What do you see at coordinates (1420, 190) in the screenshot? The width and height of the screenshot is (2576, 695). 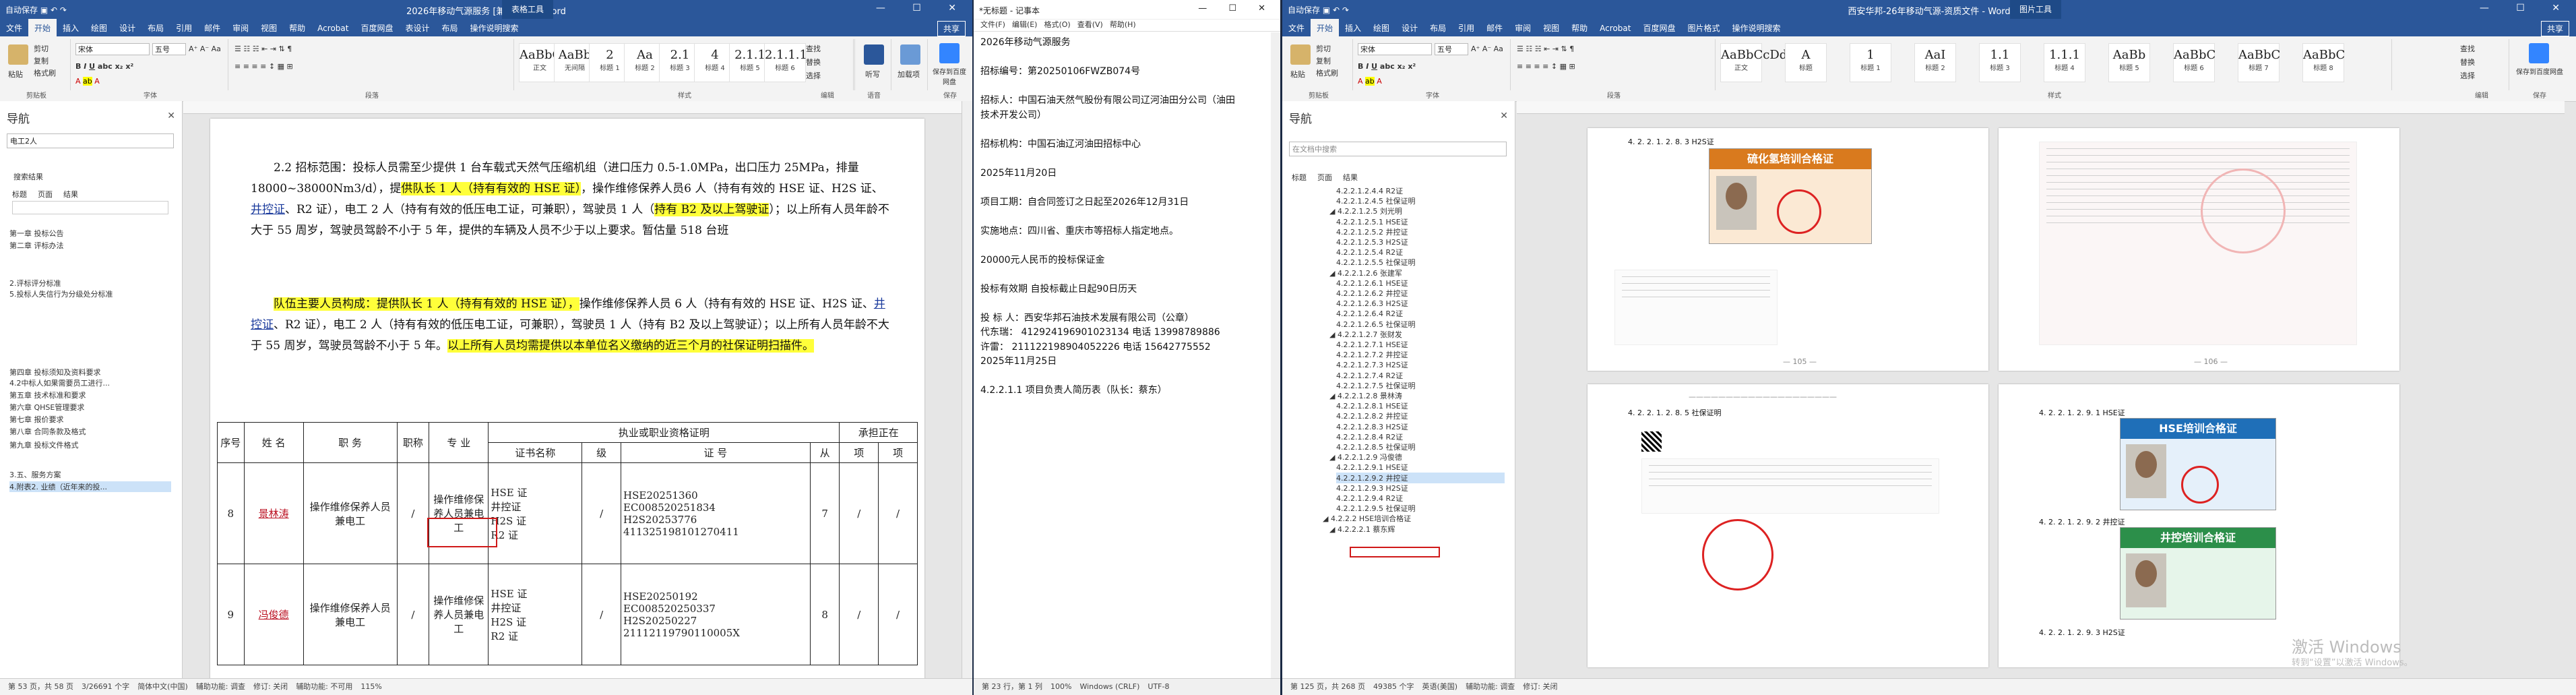 I see `nav-item: 4.2.2.1.2.4.4 R2证` at bounding box center [1420, 190].